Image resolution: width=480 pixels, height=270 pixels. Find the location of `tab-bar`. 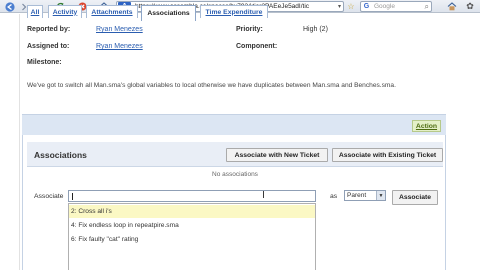

tab-bar is located at coordinates (234, 124).